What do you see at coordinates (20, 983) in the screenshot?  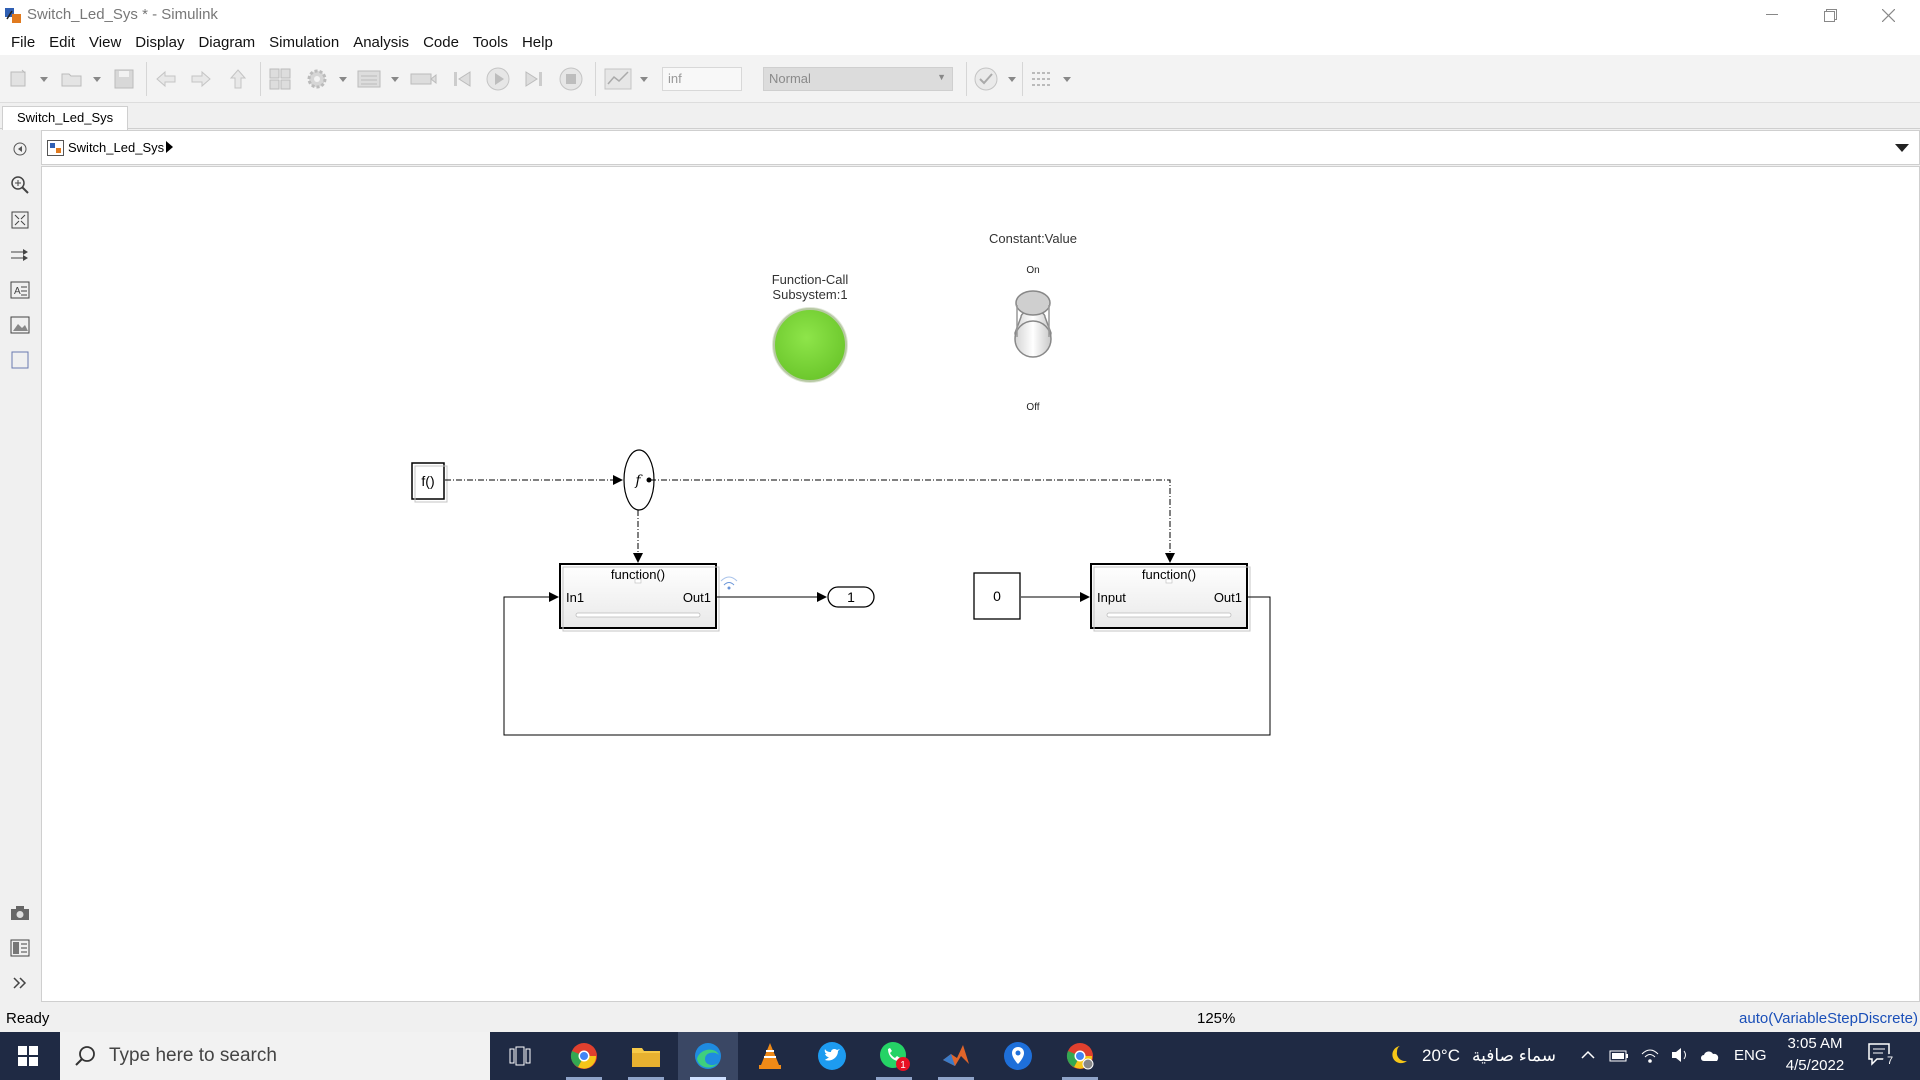 I see `chevron-double-right-icon` at bounding box center [20, 983].